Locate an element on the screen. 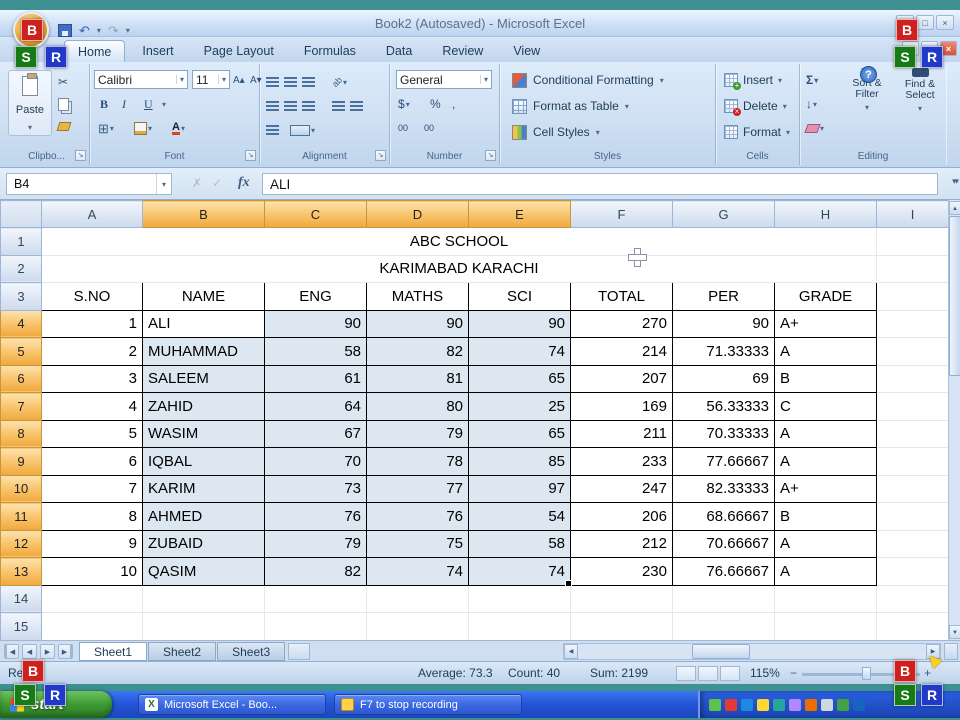  row-header-14: 14 is located at coordinates (21, 598).